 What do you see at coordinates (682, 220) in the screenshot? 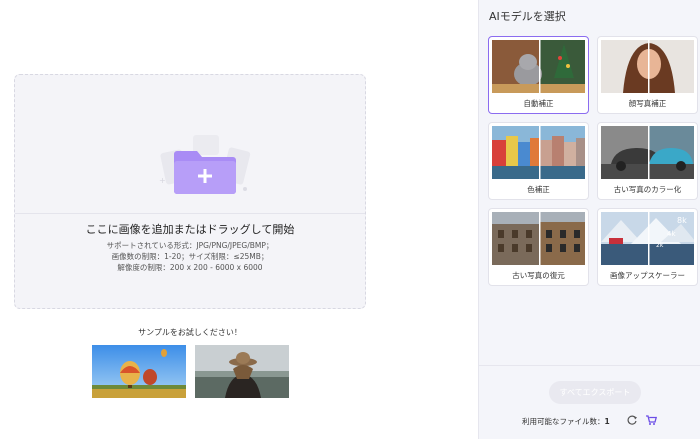
I see `upscale-badge-8k: 8k` at bounding box center [682, 220].